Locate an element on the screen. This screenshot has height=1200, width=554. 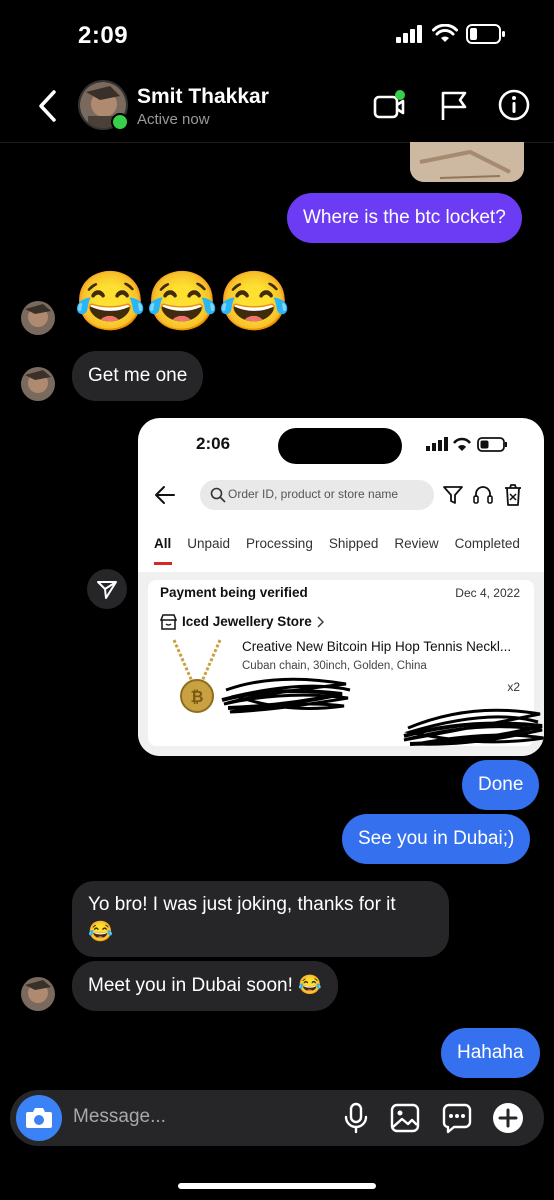
screenshot-time: 2:06 is located at coordinates (213, 443).